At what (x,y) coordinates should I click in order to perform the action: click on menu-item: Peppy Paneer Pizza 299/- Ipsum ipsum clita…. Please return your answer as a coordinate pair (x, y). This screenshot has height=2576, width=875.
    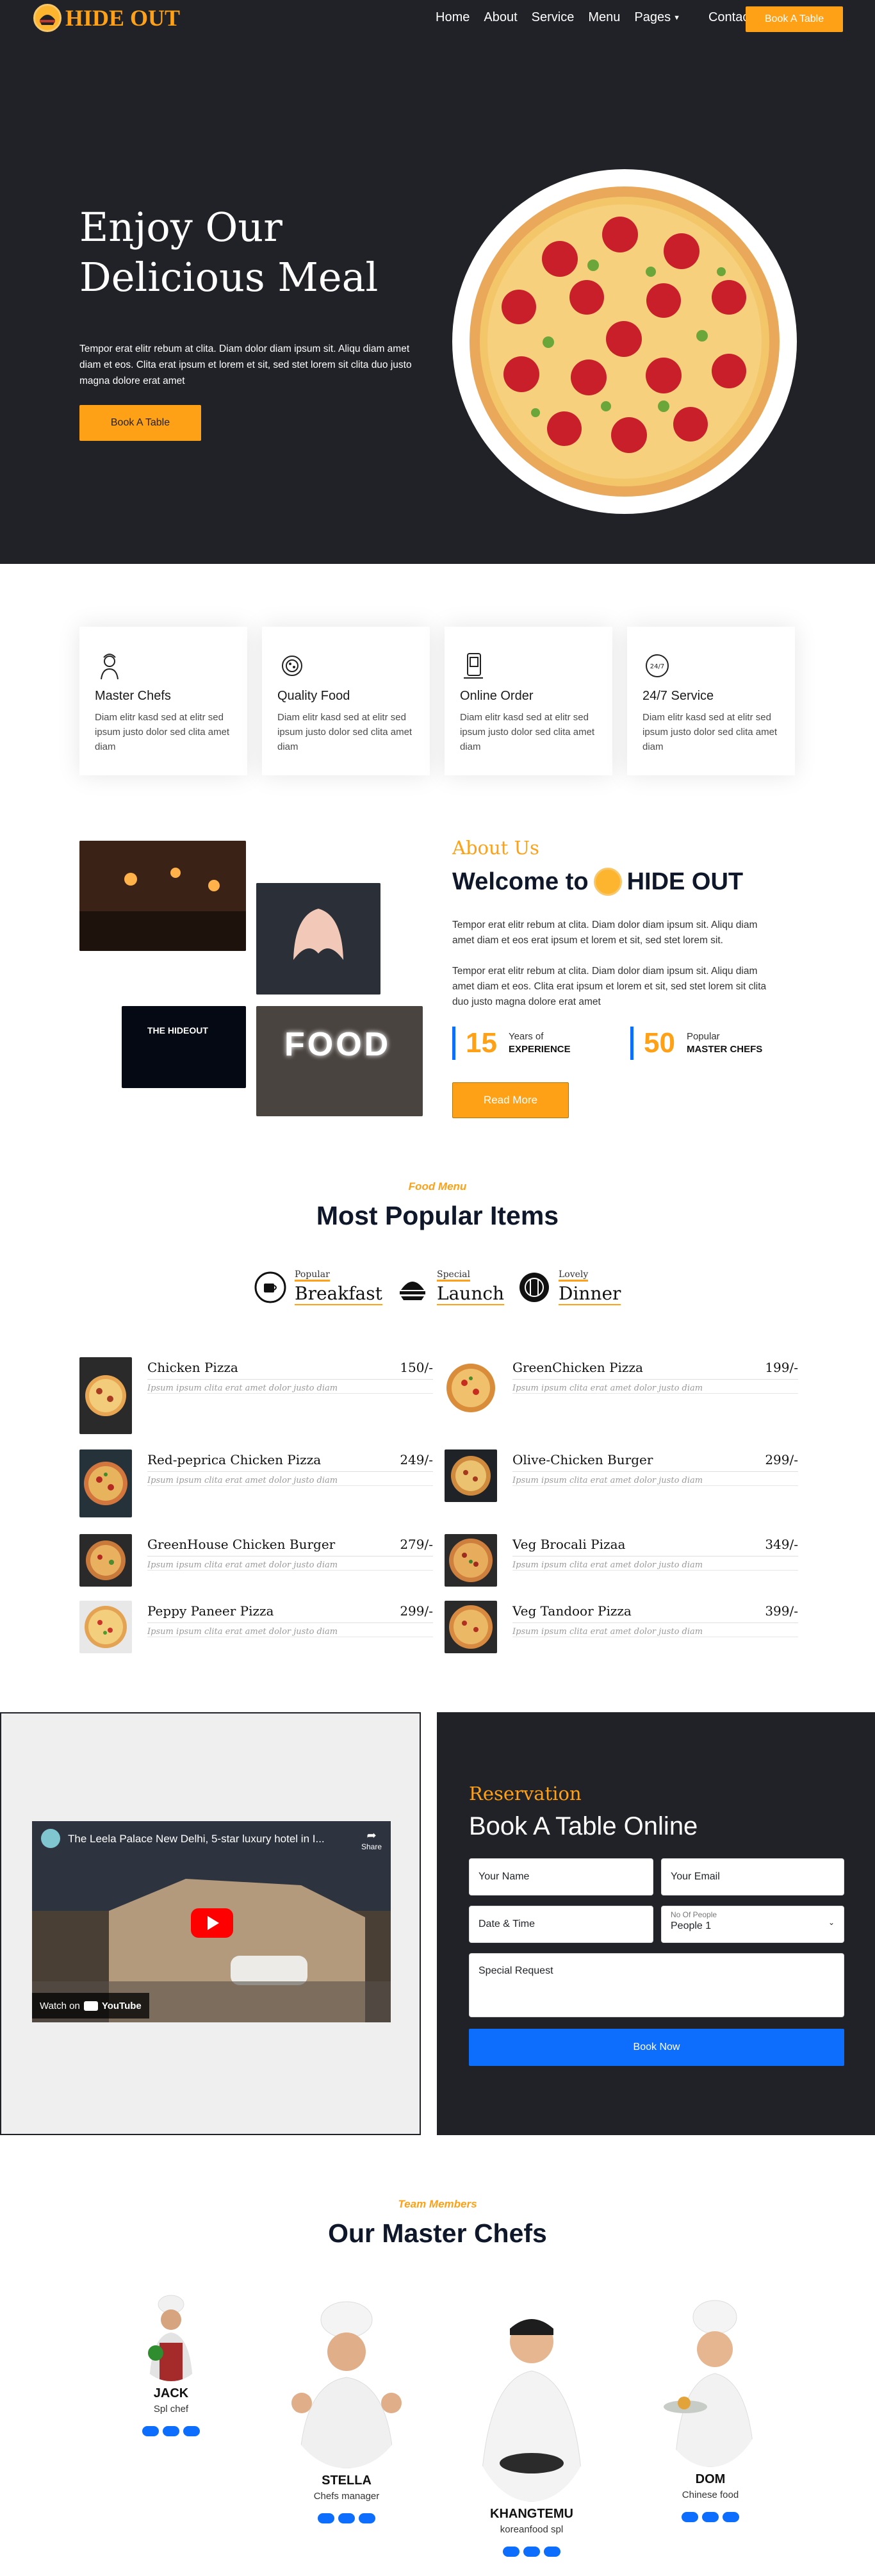
    Looking at the image, I should click on (256, 1627).